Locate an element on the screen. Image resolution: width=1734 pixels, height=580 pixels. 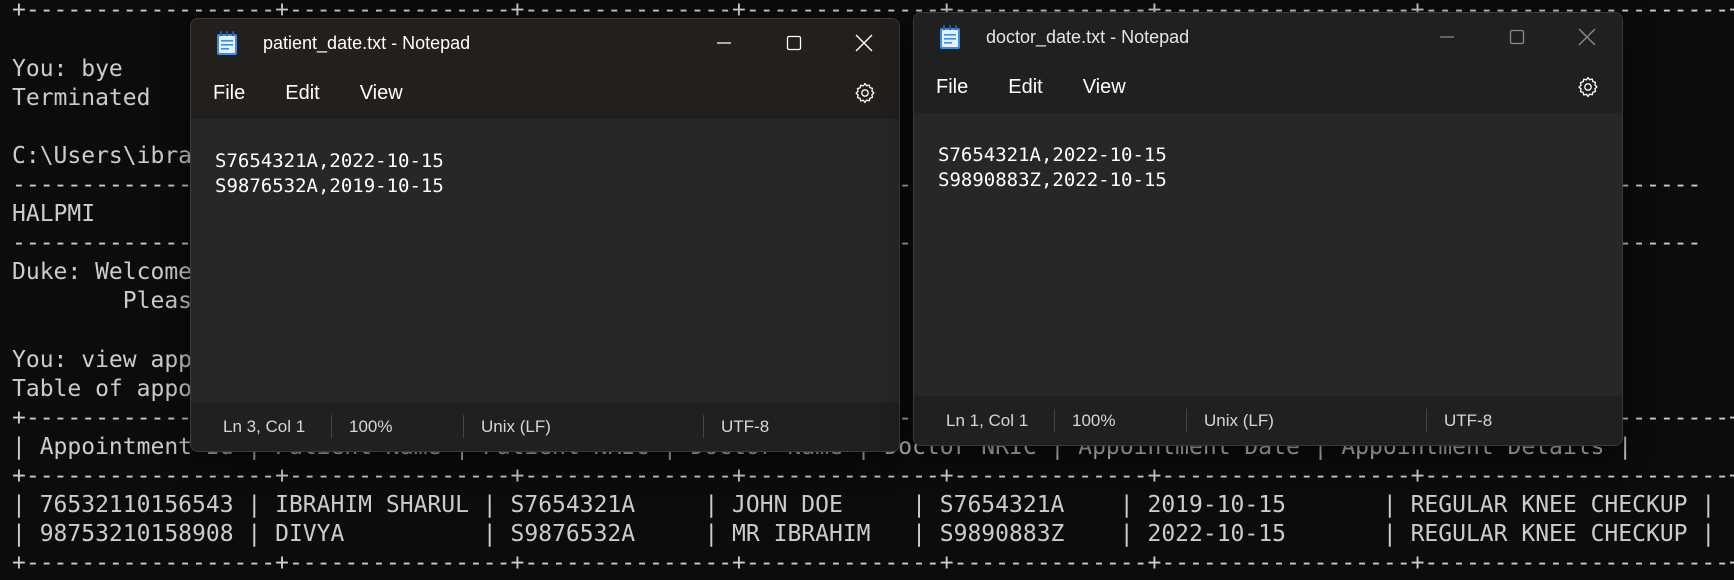
window-title: patient_date.txt - Notepad is located at coordinates (367, 42).